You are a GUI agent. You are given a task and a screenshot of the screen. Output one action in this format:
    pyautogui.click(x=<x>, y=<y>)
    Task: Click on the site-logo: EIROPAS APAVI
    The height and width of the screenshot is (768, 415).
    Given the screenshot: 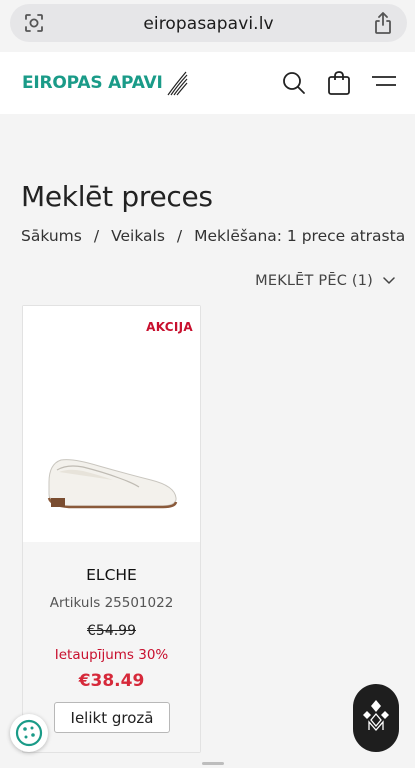 What is the action you would take?
    pyautogui.click(x=105, y=83)
    